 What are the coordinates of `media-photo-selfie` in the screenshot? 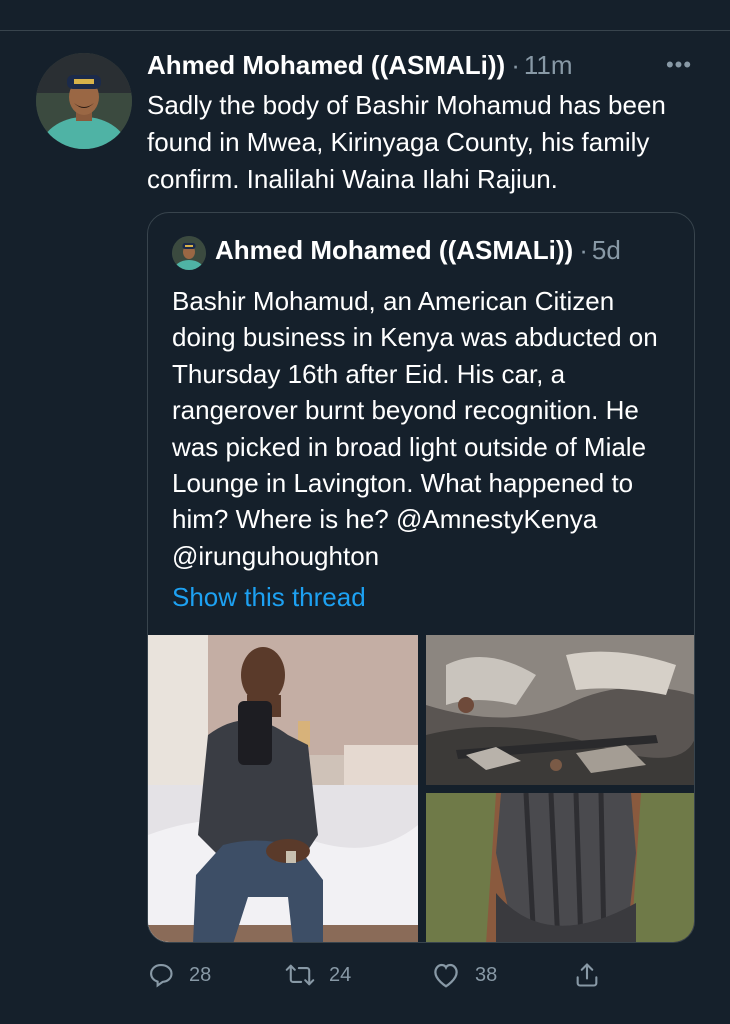 It's located at (283, 788).